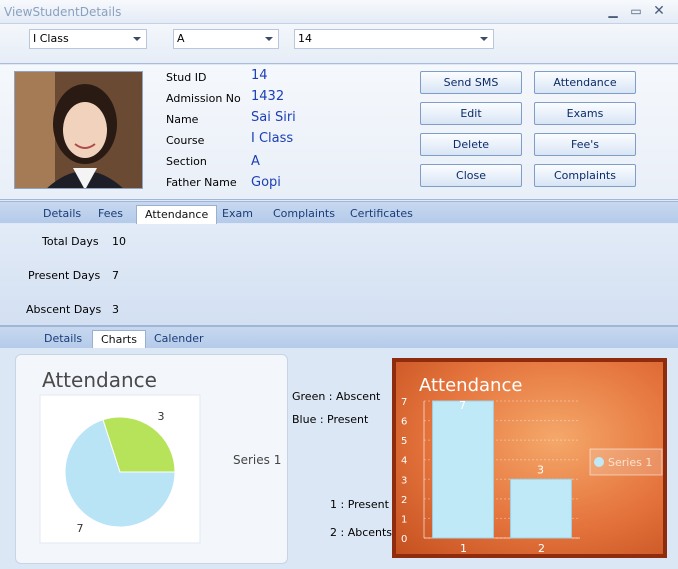 Image resolution: width=678 pixels, height=569 pixels. What do you see at coordinates (179, 339) in the screenshot?
I see `subtab-calender: Calender` at bounding box center [179, 339].